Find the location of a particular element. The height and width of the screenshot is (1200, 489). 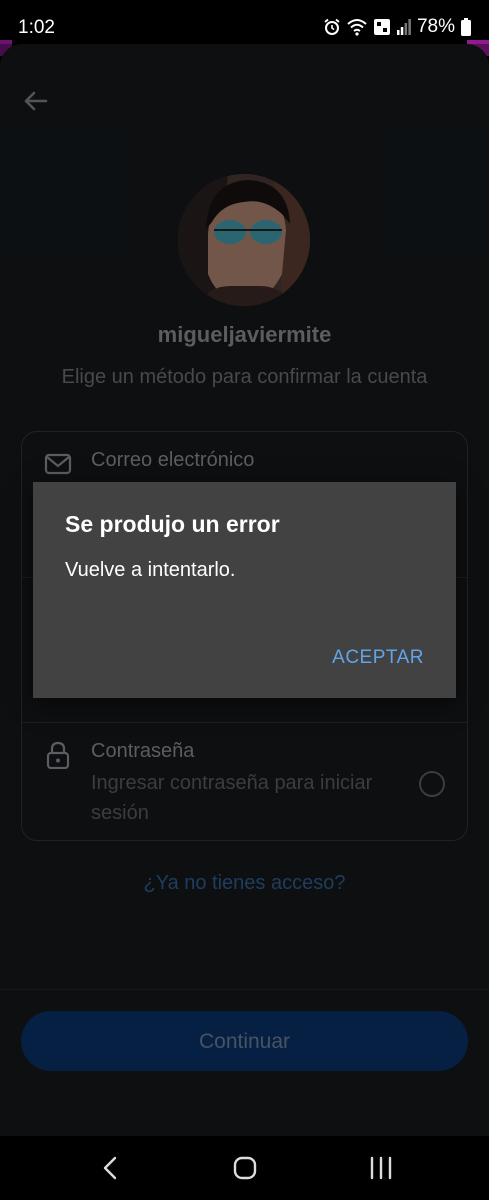

battery-percent: 78% is located at coordinates (435, 26).